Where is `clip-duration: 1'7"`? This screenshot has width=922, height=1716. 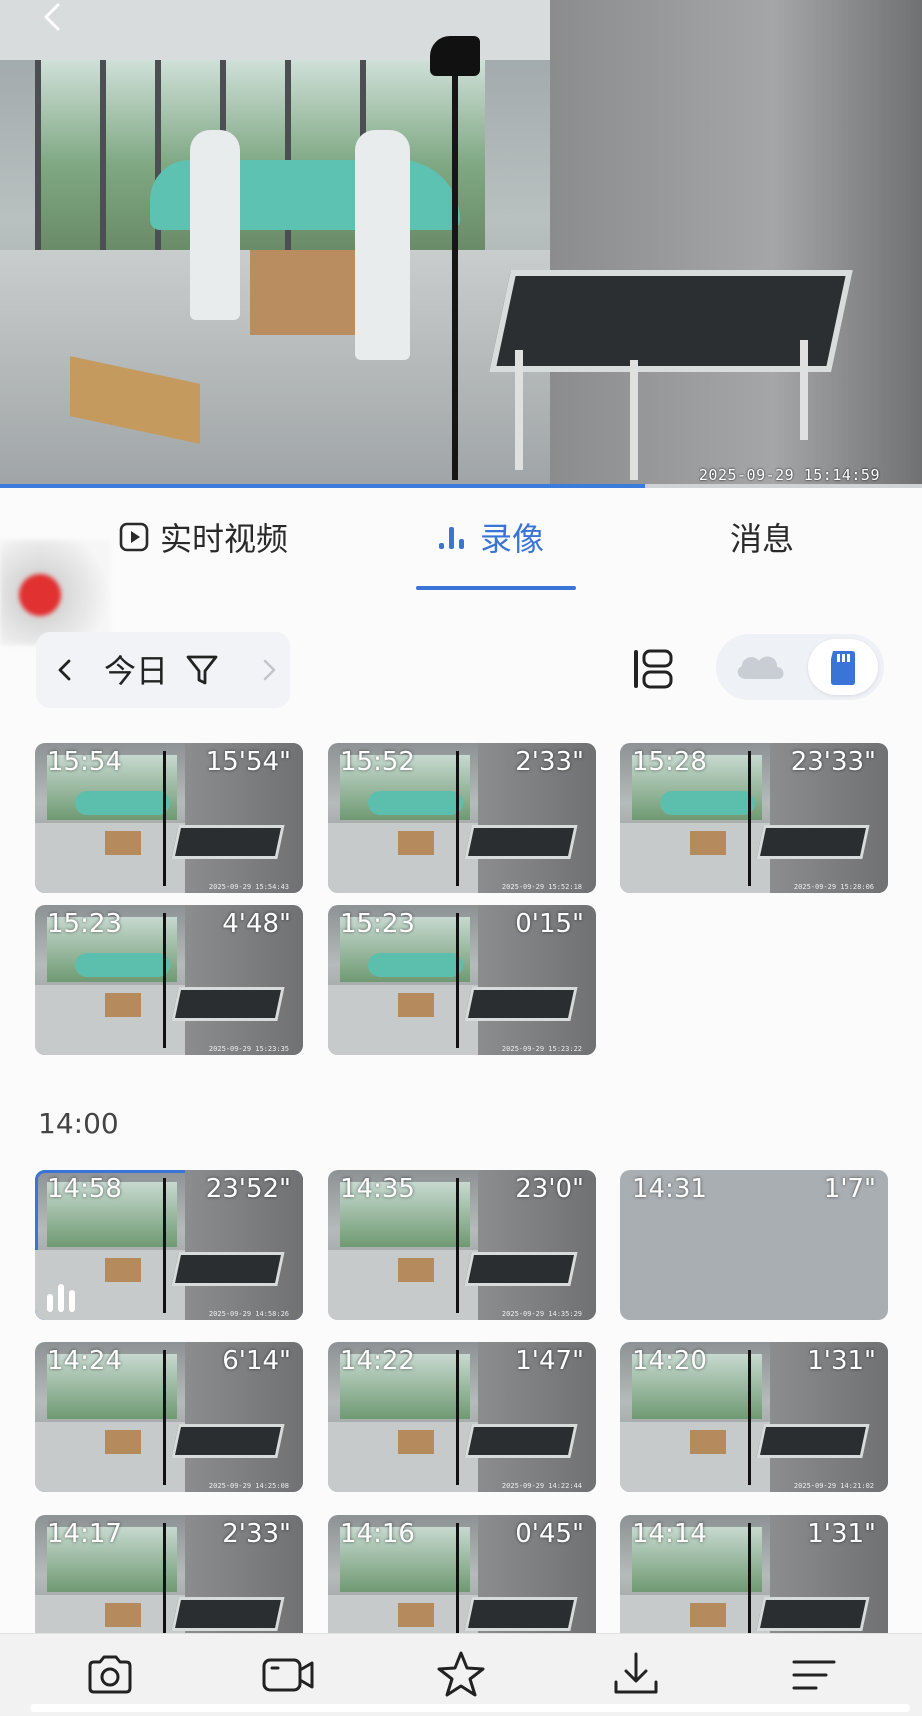 clip-duration: 1'7" is located at coordinates (849, 1189).